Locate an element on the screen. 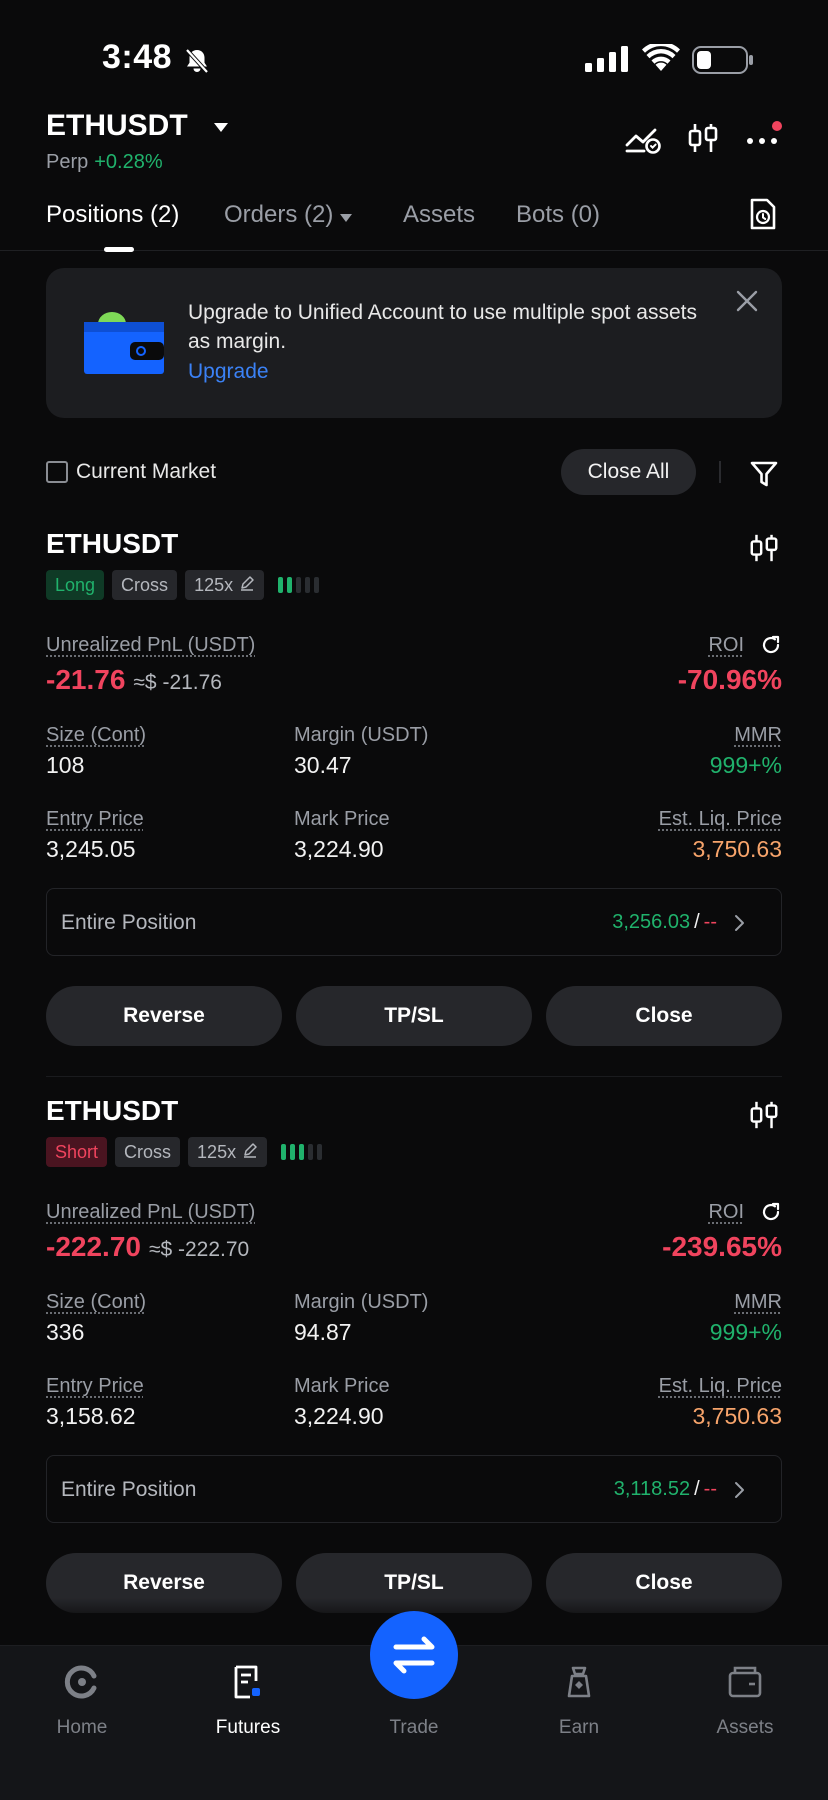  bell-muted-icon is located at coordinates (197, 63).